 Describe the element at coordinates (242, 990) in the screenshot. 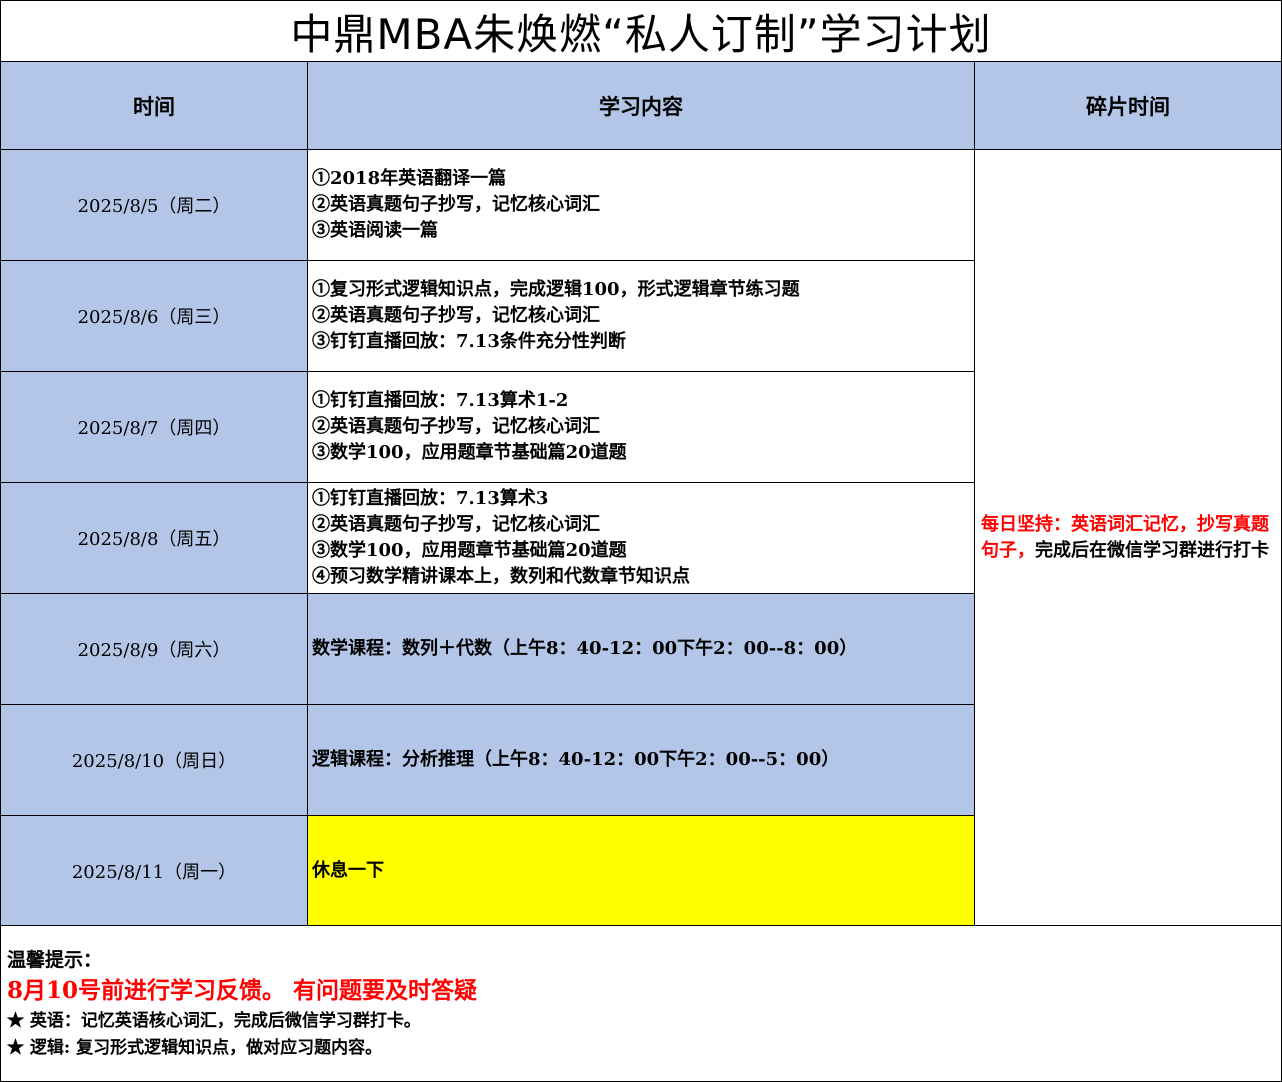

I see `notes-deadline: 8月10号前进行学习反馈。 有问题要及时答疑` at that location.